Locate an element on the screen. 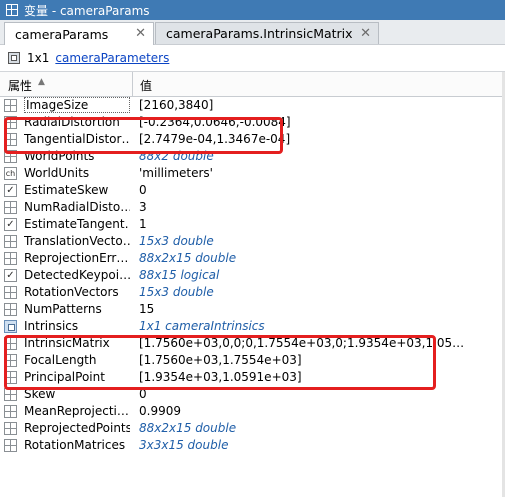  sort-ascending-icon: ▲ is located at coordinates (41, 82).